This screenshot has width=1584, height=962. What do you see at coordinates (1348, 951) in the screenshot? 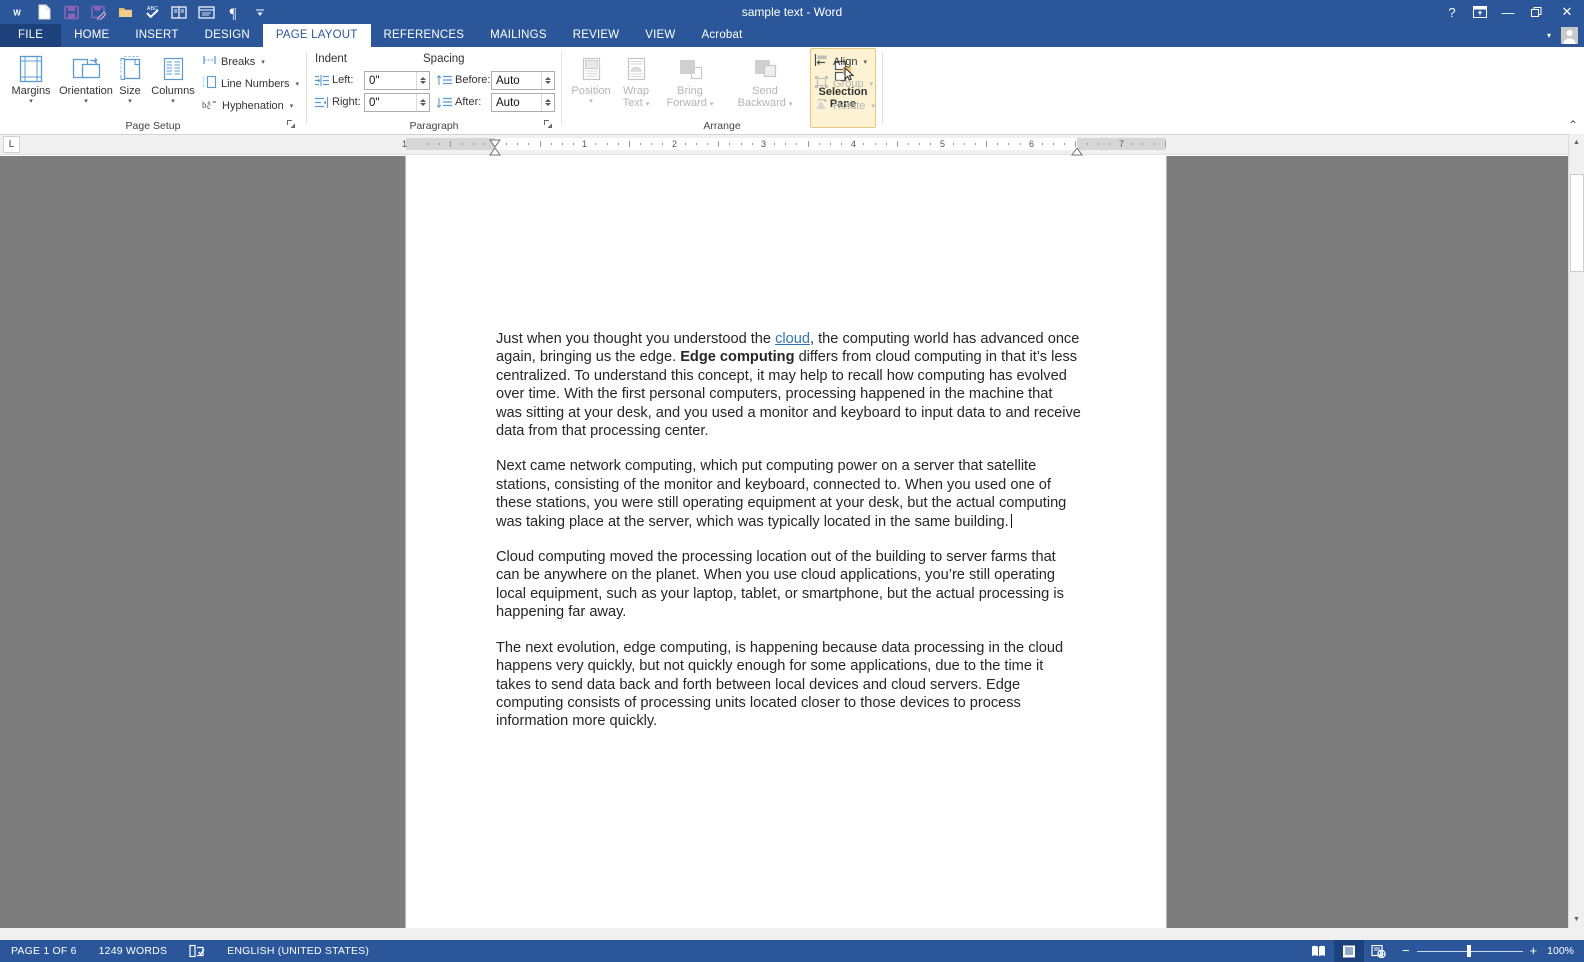
I see `print-layout-view-button` at bounding box center [1348, 951].